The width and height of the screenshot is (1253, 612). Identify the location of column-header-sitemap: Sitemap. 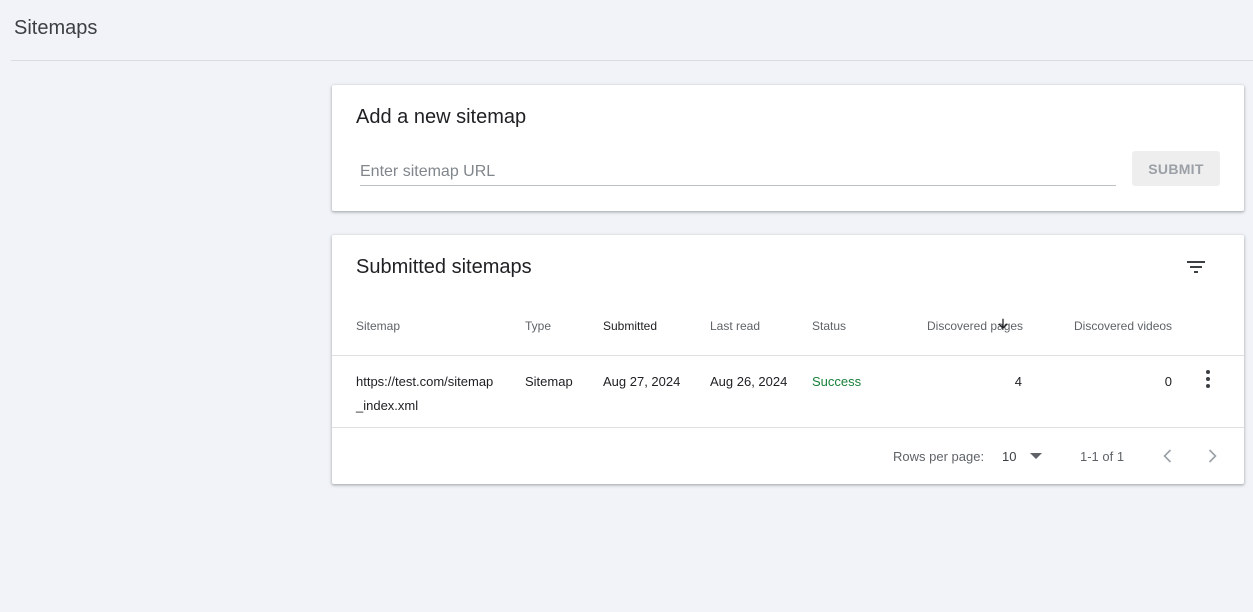
(378, 326).